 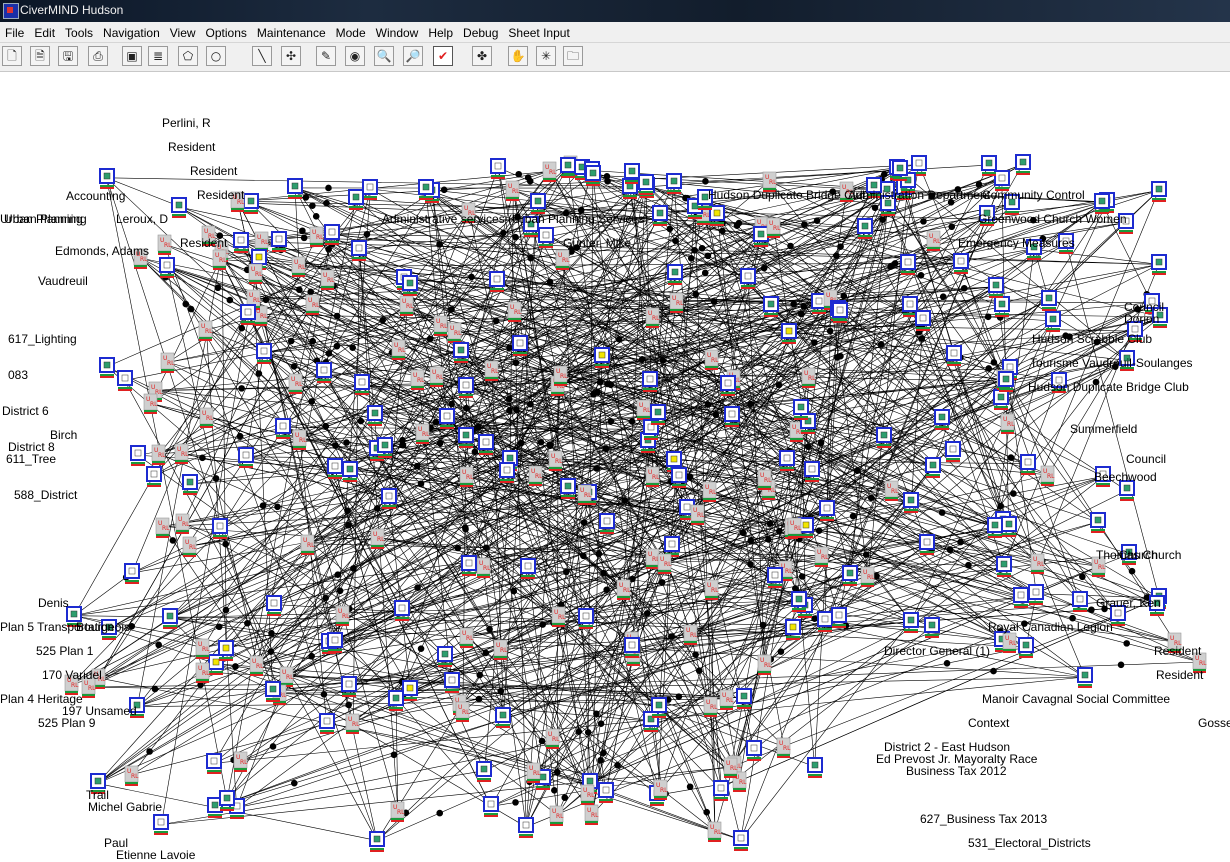 What do you see at coordinates (158, 56) in the screenshot?
I see `note-icon: ≣` at bounding box center [158, 56].